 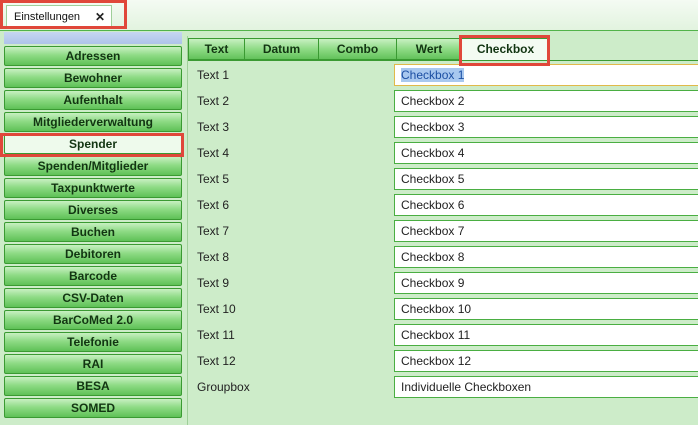 I want to click on form-row: Text 9 Checkbox 9, so click(x=443, y=283).